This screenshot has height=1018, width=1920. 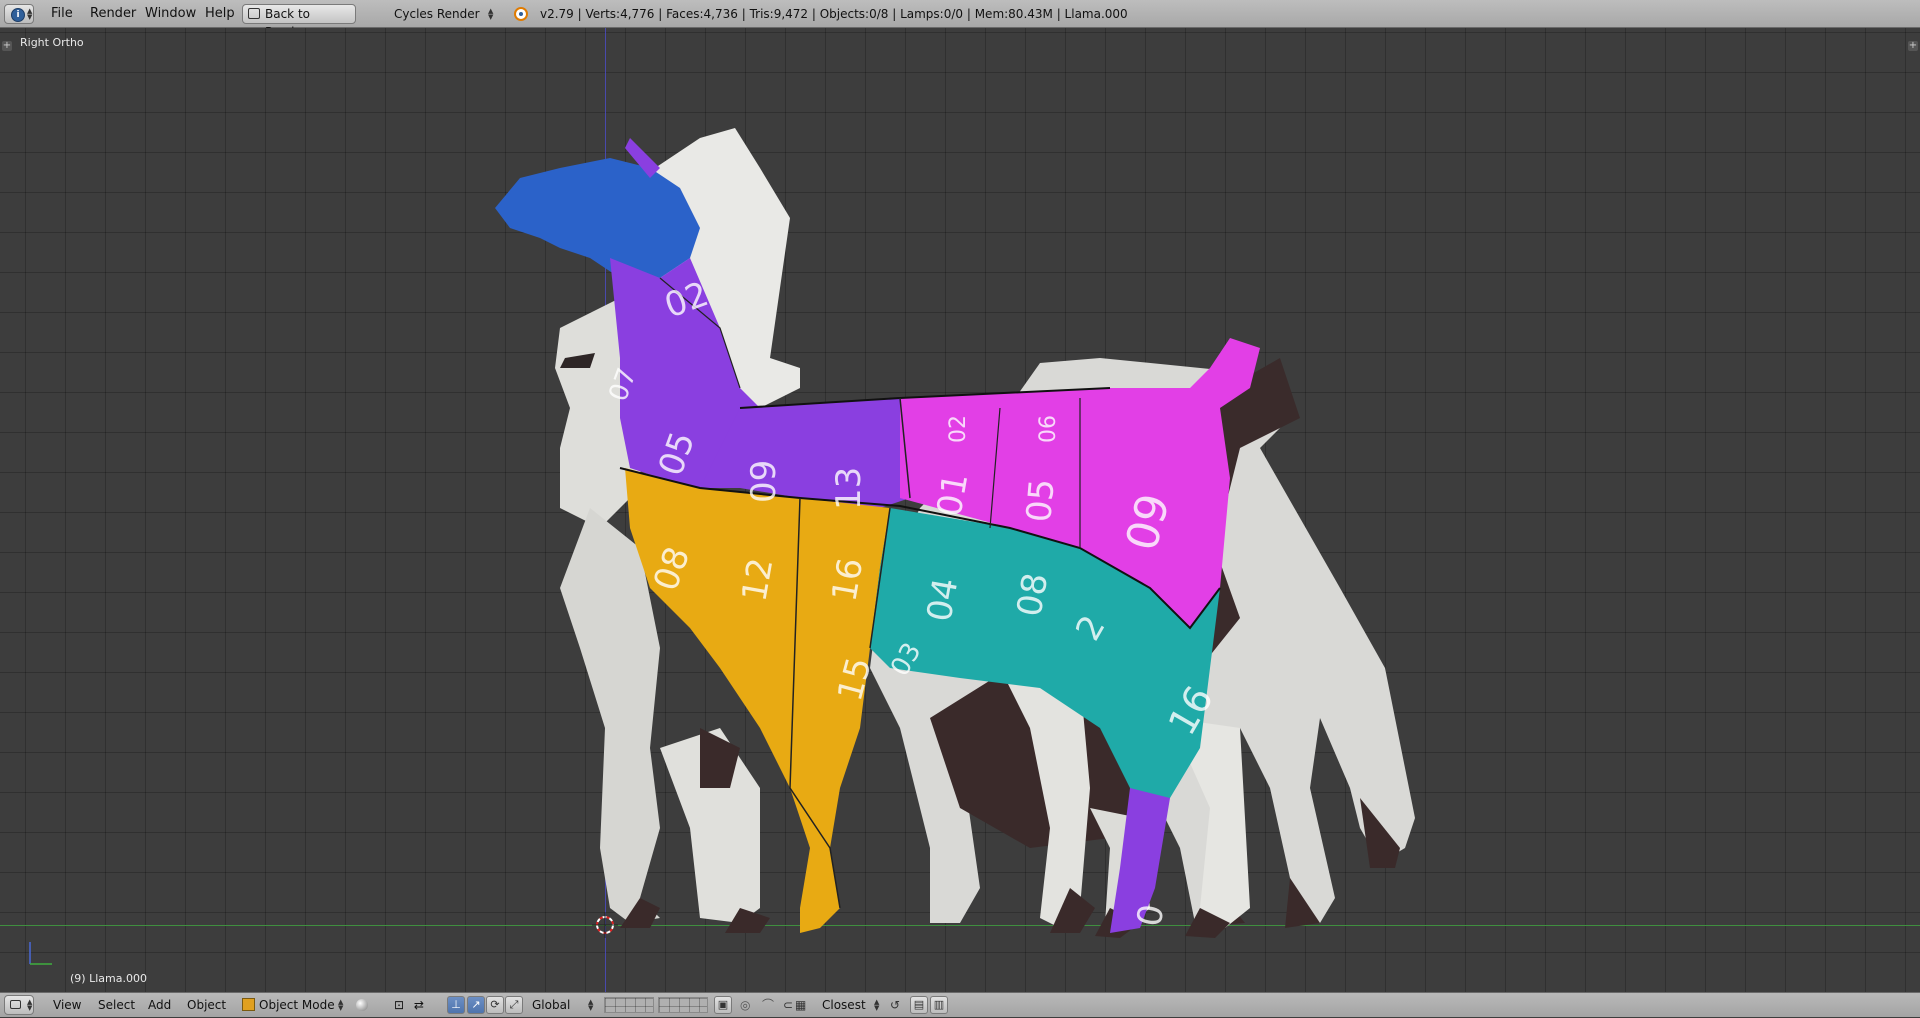 What do you see at coordinates (764, 481) in the screenshot?
I see `uv-label: 09` at bounding box center [764, 481].